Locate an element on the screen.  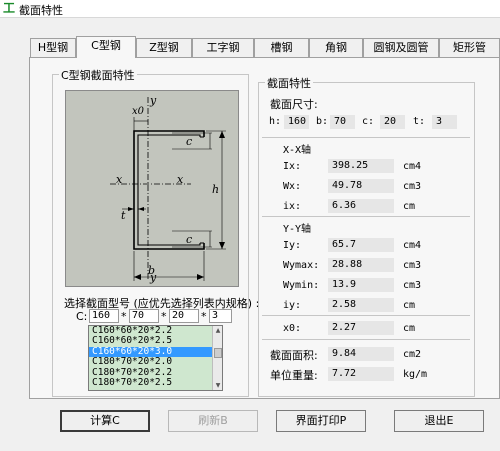
dims-title: 截面尺寸: is located at coordinates (294, 104).